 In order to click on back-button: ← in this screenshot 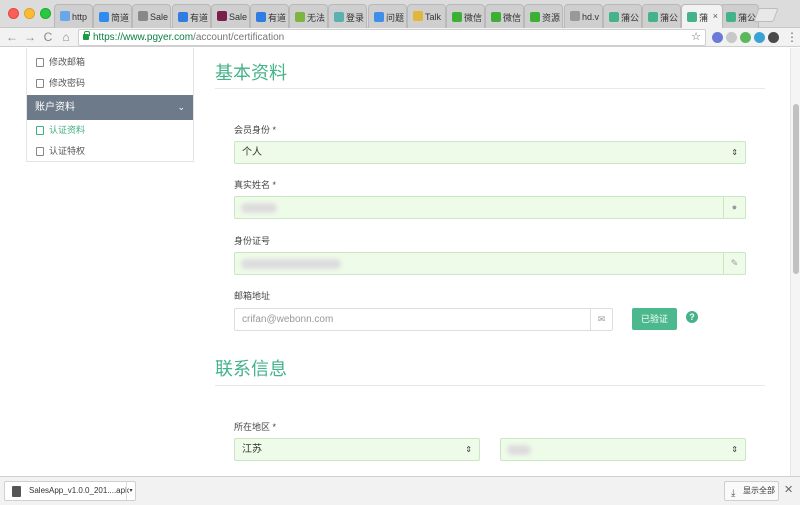, I will do `click(12, 37)`.